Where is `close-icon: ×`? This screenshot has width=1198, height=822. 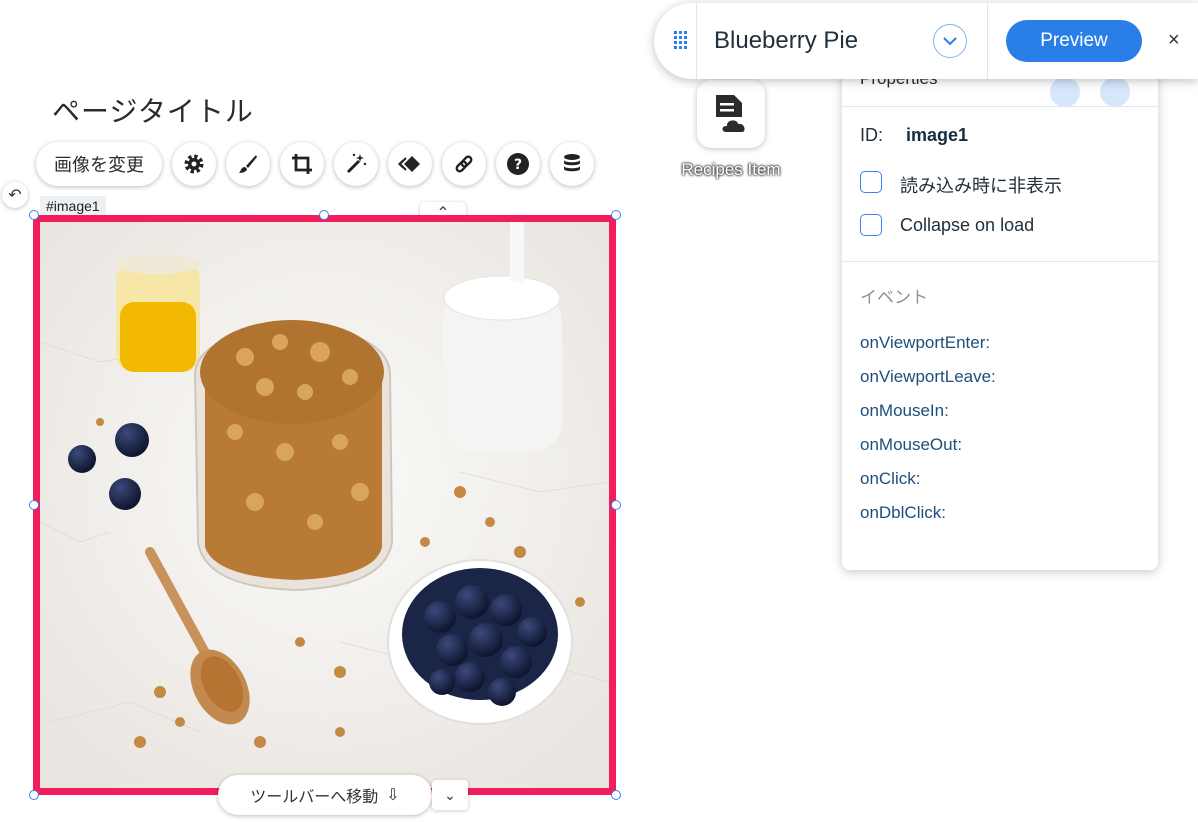 close-icon: × is located at coordinates (1174, 40).